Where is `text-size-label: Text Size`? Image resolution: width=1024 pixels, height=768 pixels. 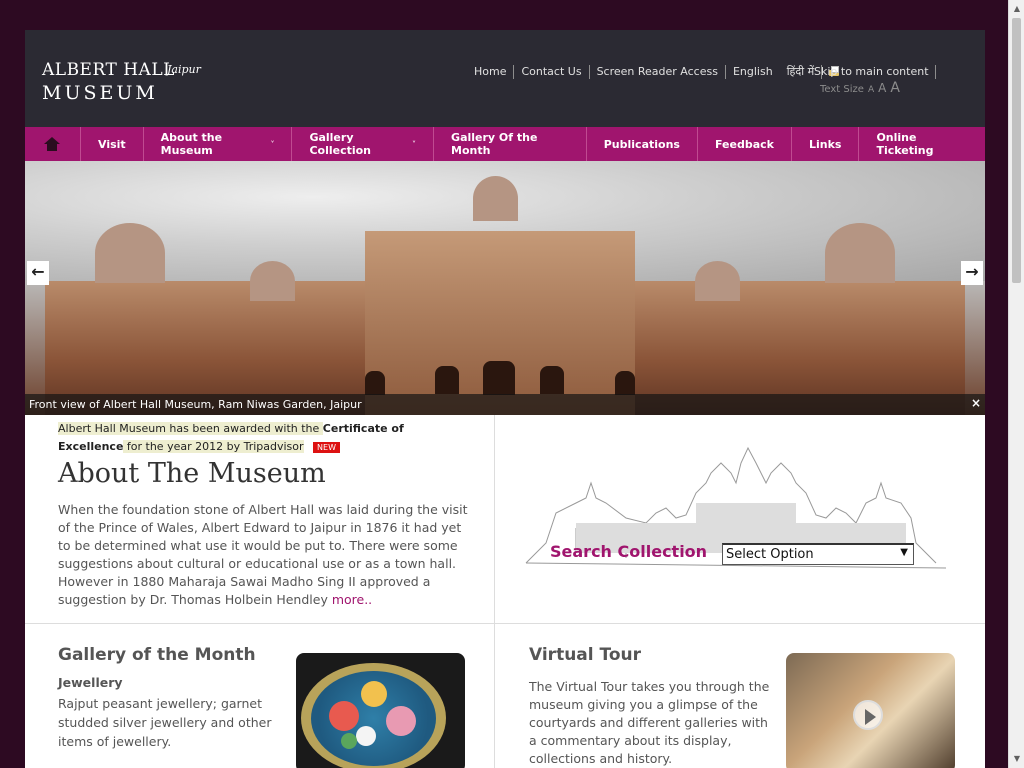
text-size-label: Text Size is located at coordinates (842, 89).